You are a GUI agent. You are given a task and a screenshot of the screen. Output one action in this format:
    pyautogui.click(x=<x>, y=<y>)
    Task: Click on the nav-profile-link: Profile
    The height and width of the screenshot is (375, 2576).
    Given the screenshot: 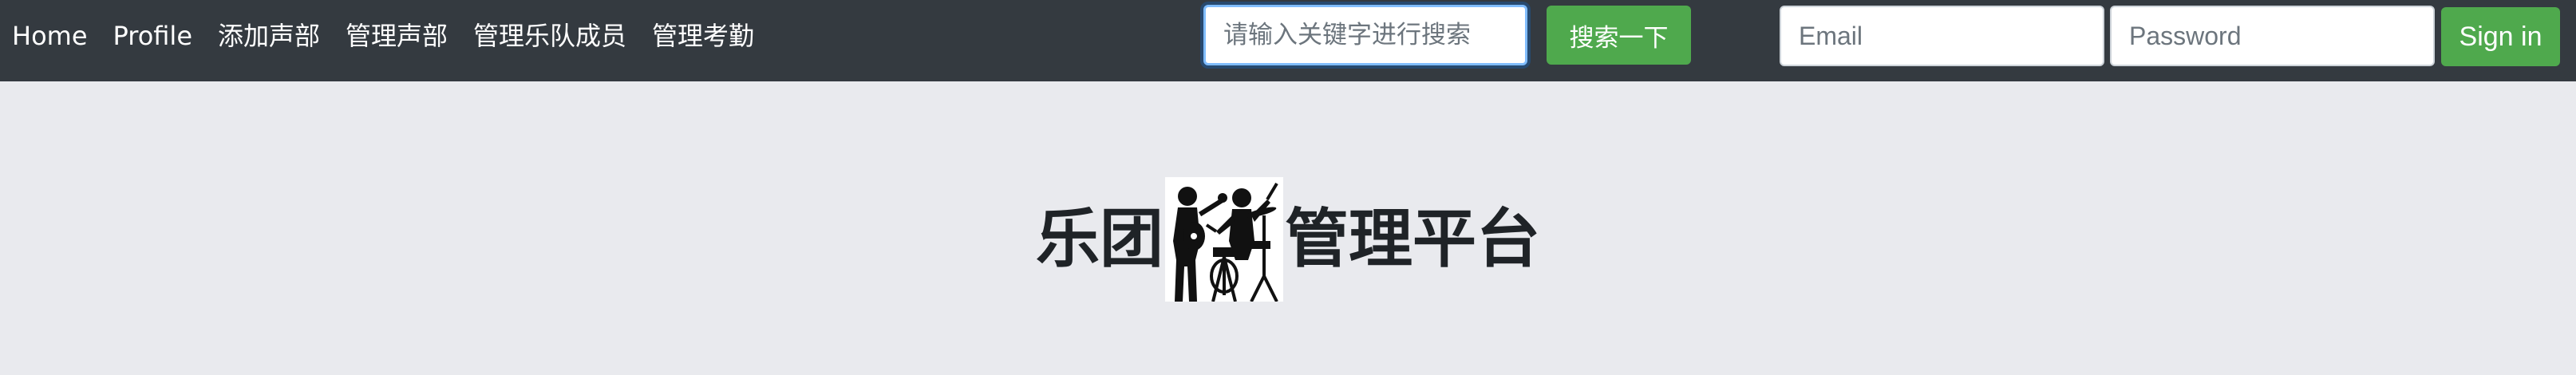 What is the action you would take?
    pyautogui.click(x=153, y=36)
    